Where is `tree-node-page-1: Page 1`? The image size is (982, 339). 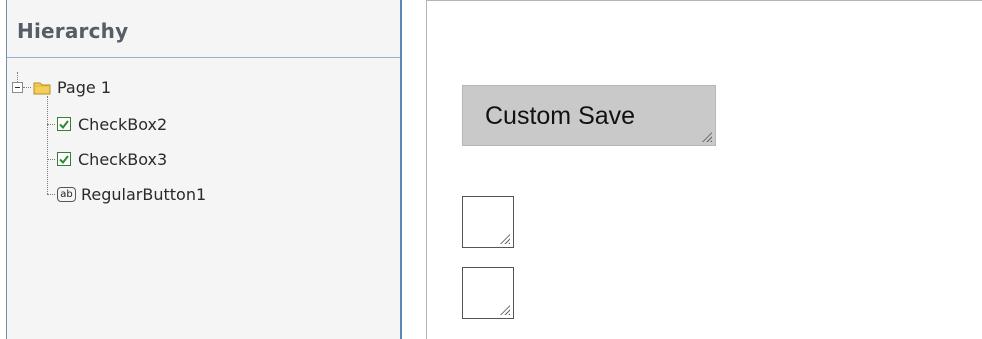 tree-node-page-1: Page 1 is located at coordinates (72, 87).